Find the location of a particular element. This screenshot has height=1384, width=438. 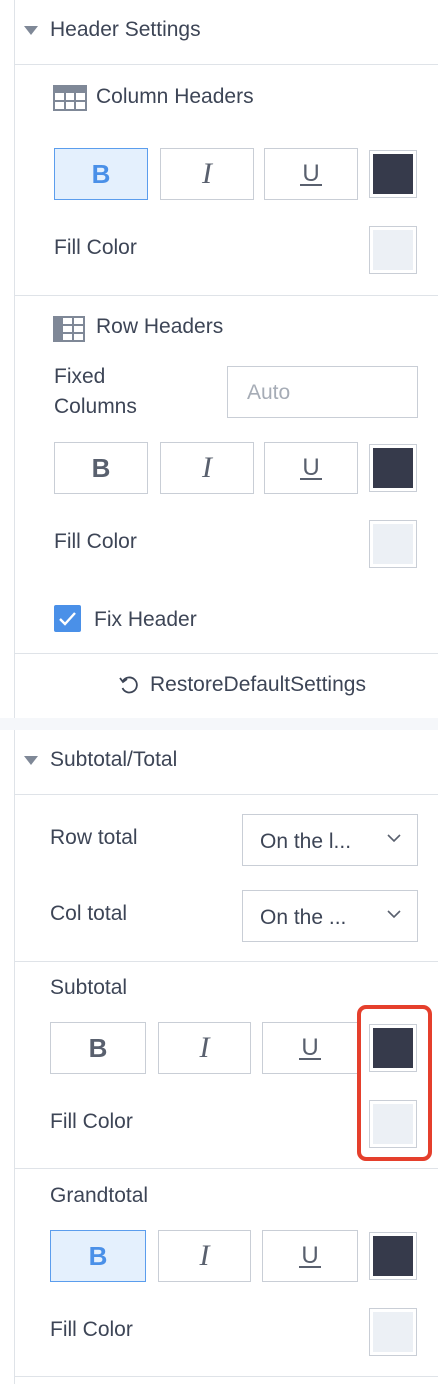

fixed-columns-label-line1: Fixed is located at coordinates (80, 376).